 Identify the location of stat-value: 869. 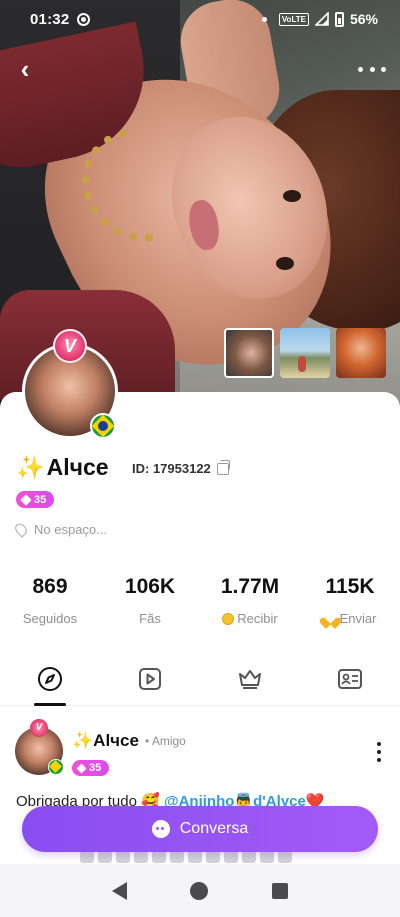
(50, 586).